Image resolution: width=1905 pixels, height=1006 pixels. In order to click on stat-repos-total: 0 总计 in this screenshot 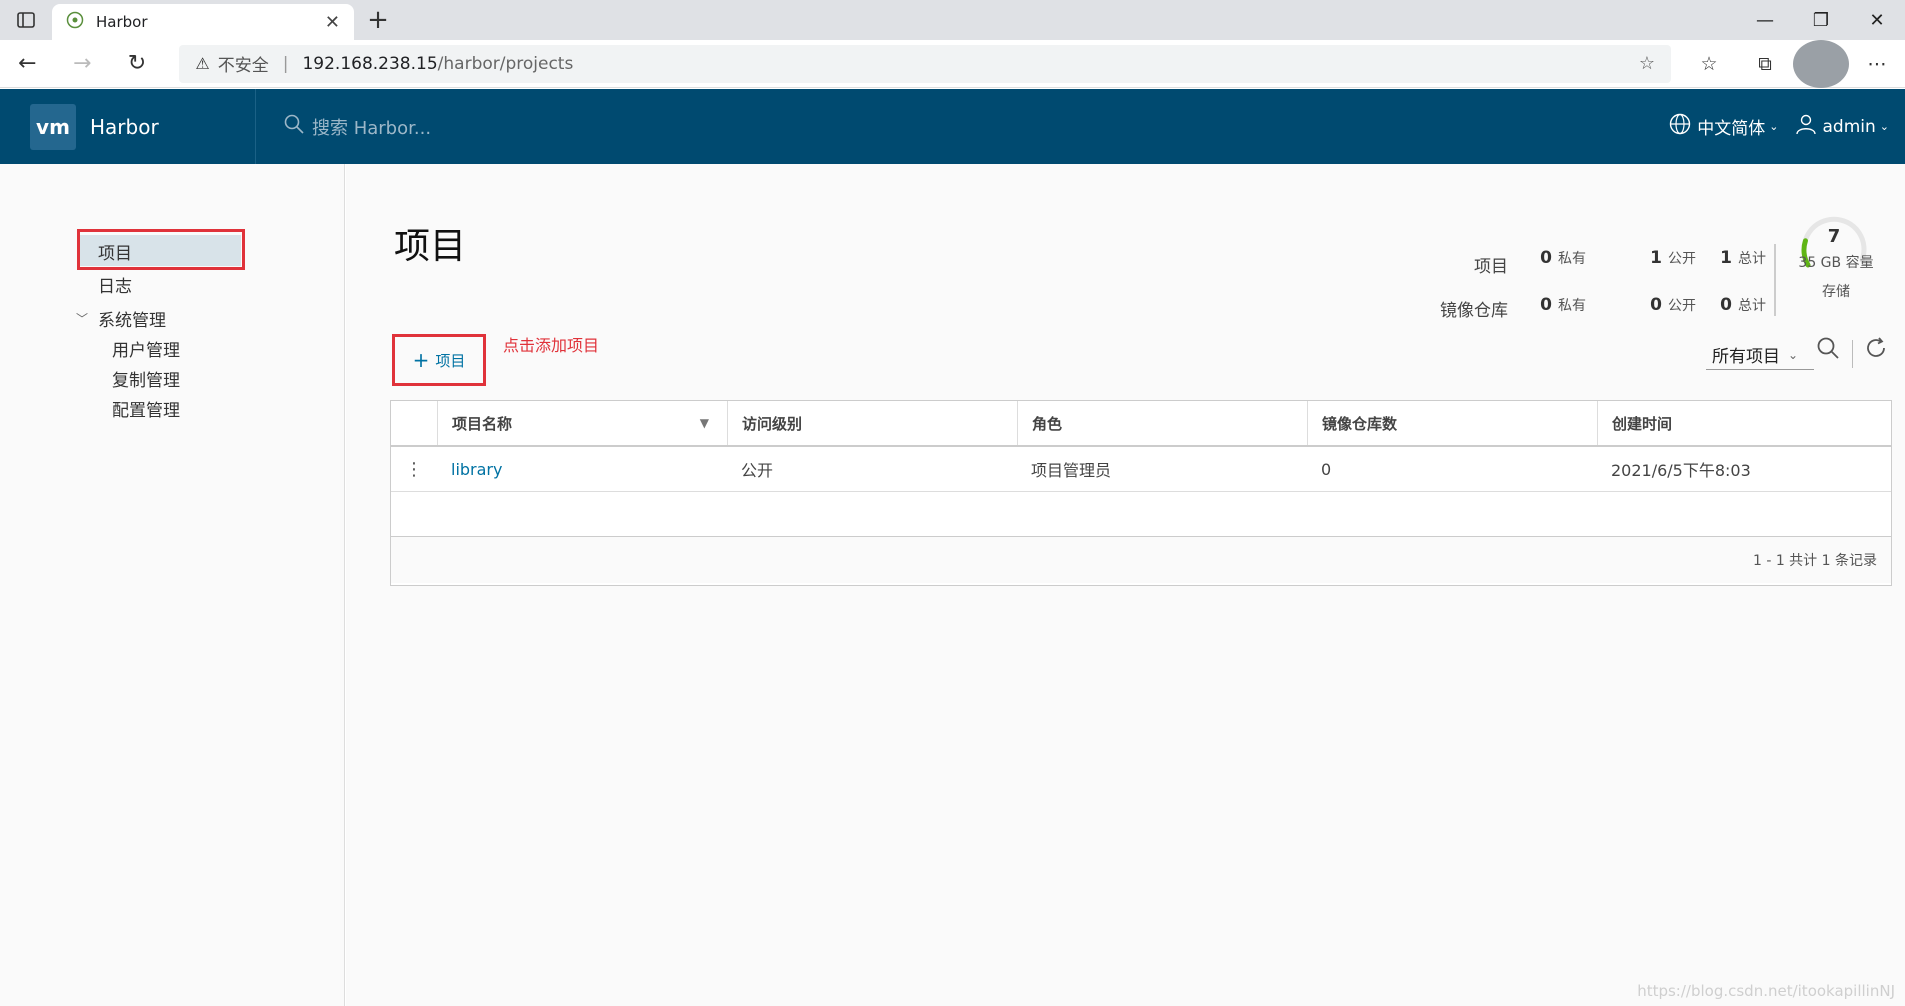, I will do `click(1721, 305)`.